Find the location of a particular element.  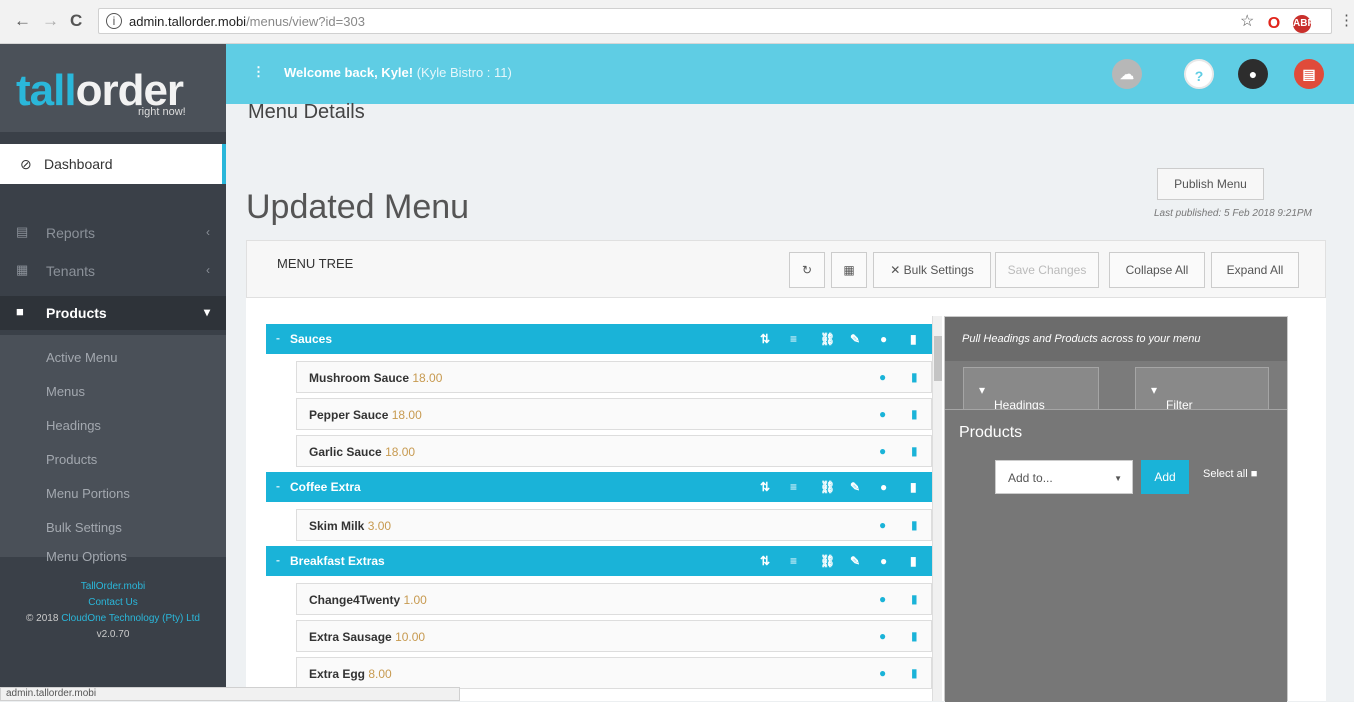

sidebar-item-reports: ▤ Reports ‹ is located at coordinates (113, 233).